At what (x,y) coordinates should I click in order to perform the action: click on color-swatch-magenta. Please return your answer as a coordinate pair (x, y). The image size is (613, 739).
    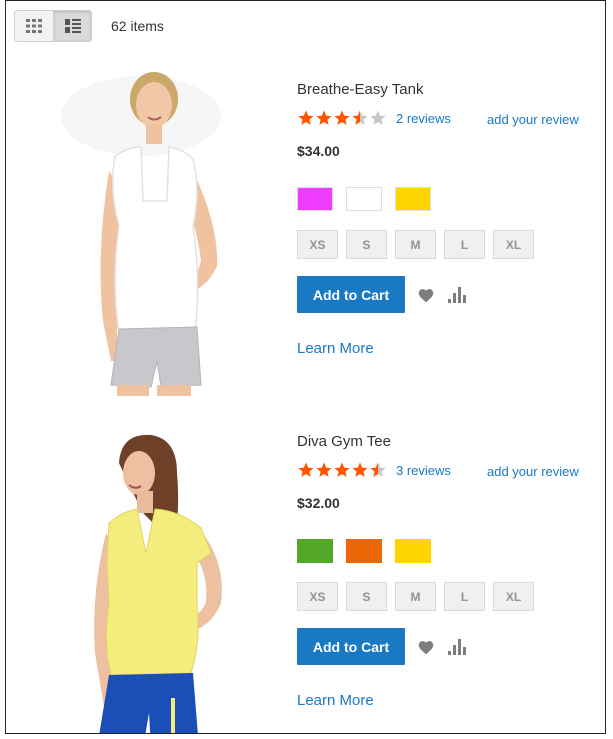
    Looking at the image, I should click on (315, 199).